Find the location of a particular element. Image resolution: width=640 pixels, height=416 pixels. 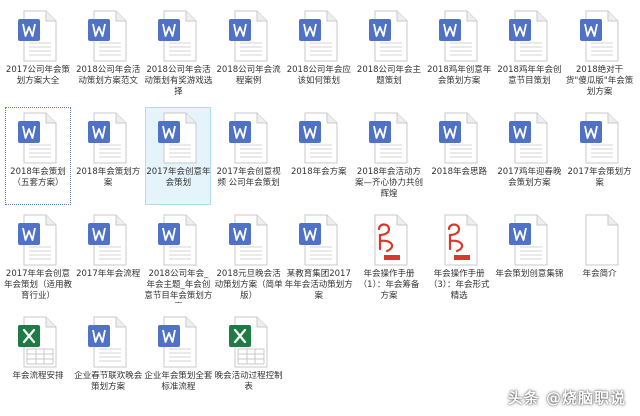

file-item: 2018公司年会活动策划方案范文 is located at coordinates (108, 54).